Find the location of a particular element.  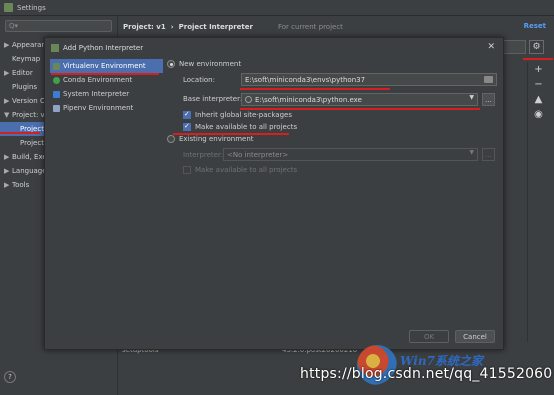

list-item-system-interpreter: System Interpreter is located at coordinates (106, 94).